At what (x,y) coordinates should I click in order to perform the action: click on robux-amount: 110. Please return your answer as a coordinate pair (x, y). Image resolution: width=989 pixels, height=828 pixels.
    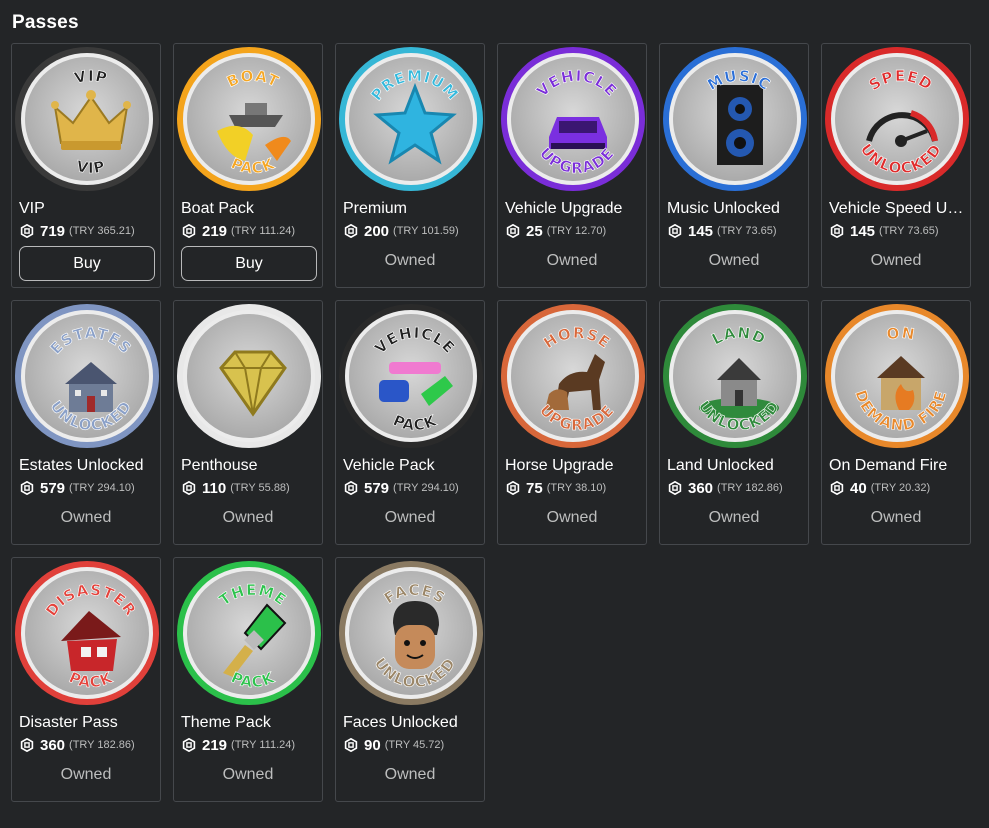
    Looking at the image, I should click on (214, 488).